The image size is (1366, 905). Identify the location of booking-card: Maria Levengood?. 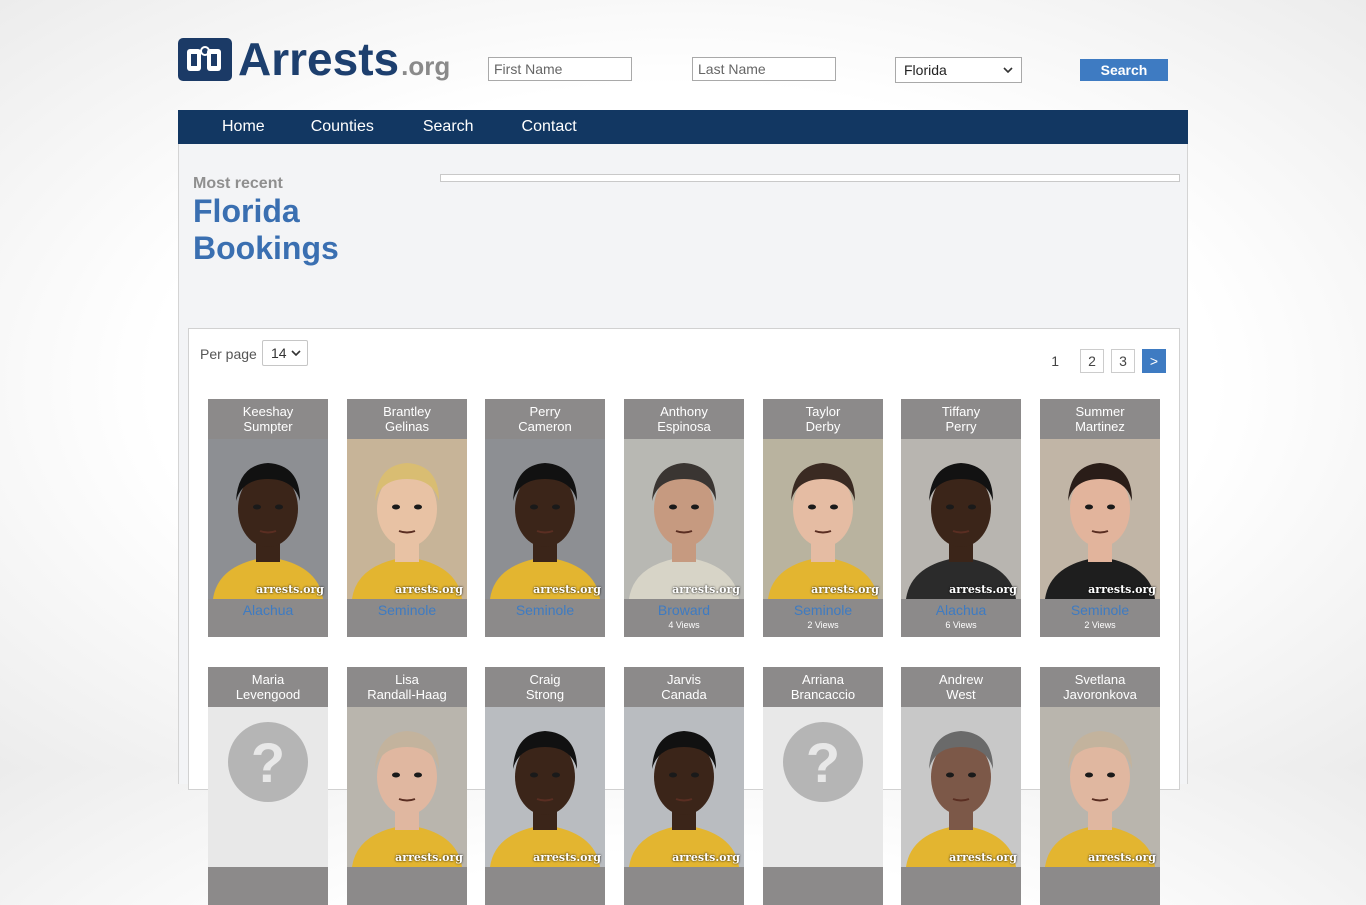
(268, 786).